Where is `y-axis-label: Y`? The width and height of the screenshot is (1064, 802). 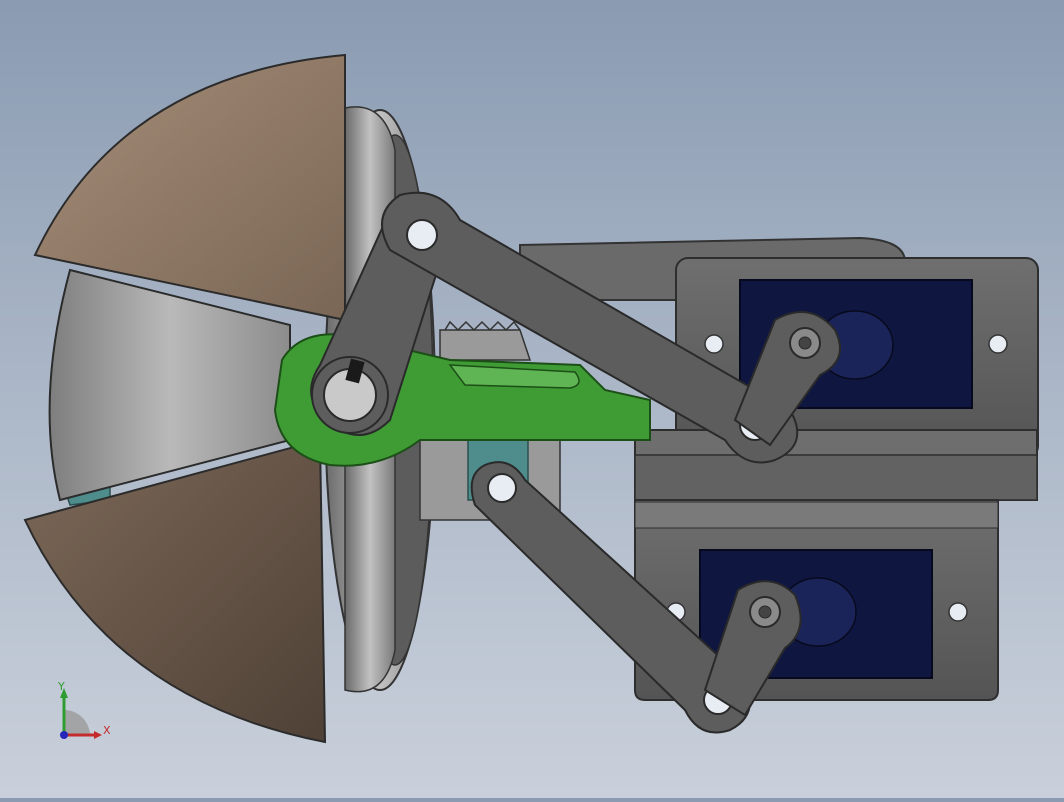
y-axis-label: Y is located at coordinates (61, 686).